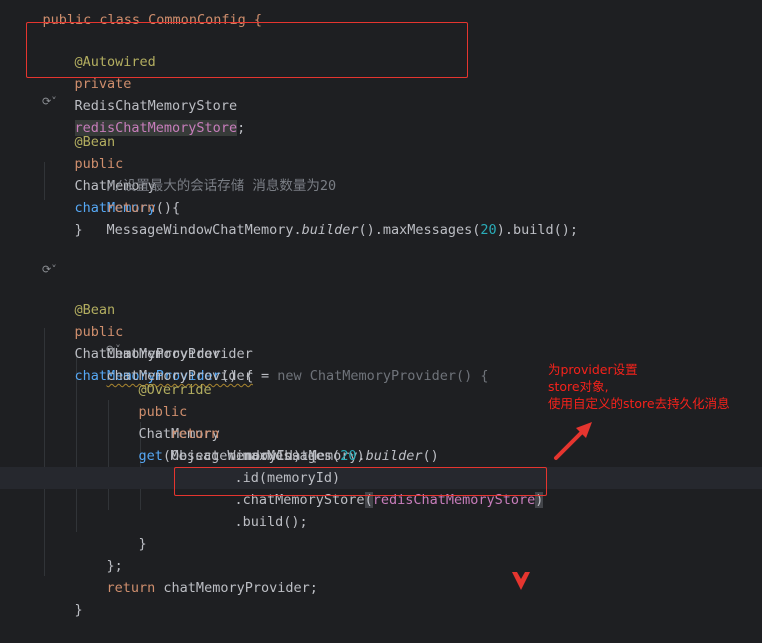 The height and width of the screenshot is (643, 762). I want to click on close-paren: ), so click(360, 456).